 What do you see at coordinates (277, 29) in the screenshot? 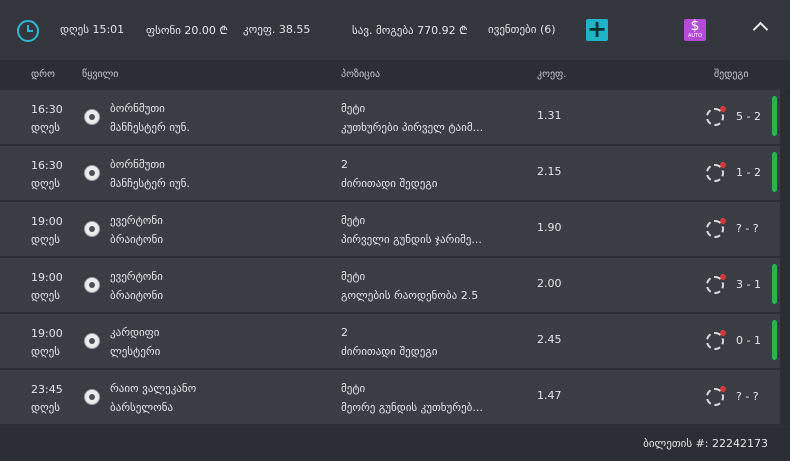
I see `total-coef: კოეფ. 38.55` at bounding box center [277, 29].